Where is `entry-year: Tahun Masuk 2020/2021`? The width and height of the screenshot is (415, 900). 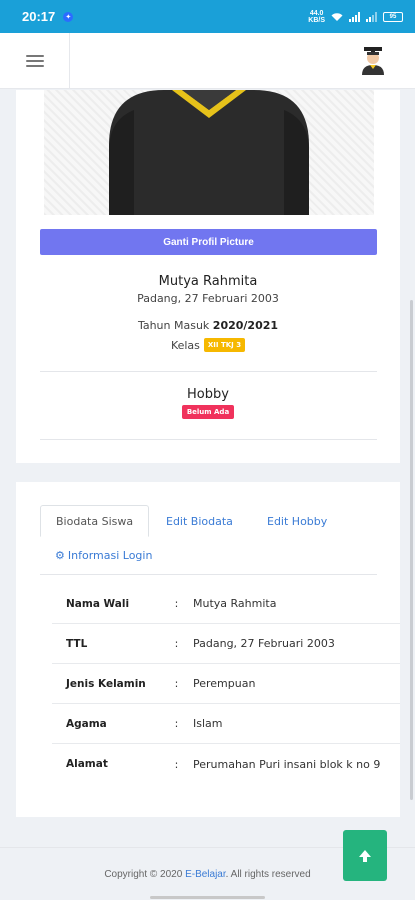
entry-year: Tahun Masuk 2020/2021 is located at coordinates (208, 325).